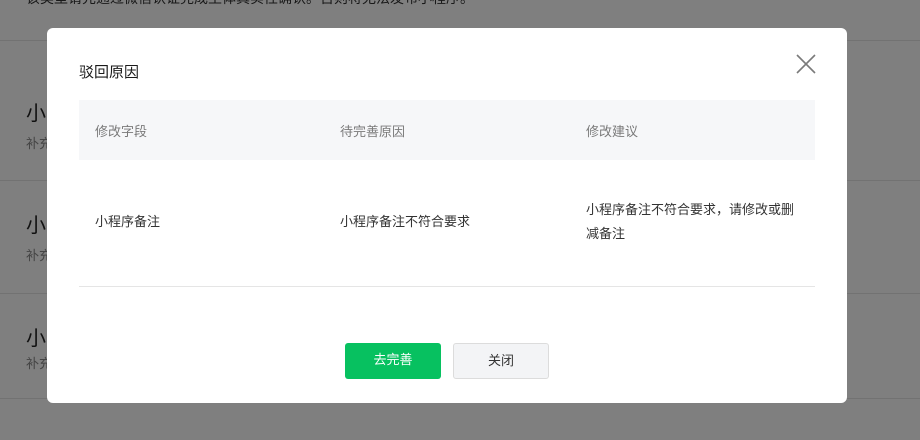 The height and width of the screenshot is (440, 920). I want to click on table-cell-suggestion: 小程序备注不符合要求，请修改或删减备注, so click(690, 222).